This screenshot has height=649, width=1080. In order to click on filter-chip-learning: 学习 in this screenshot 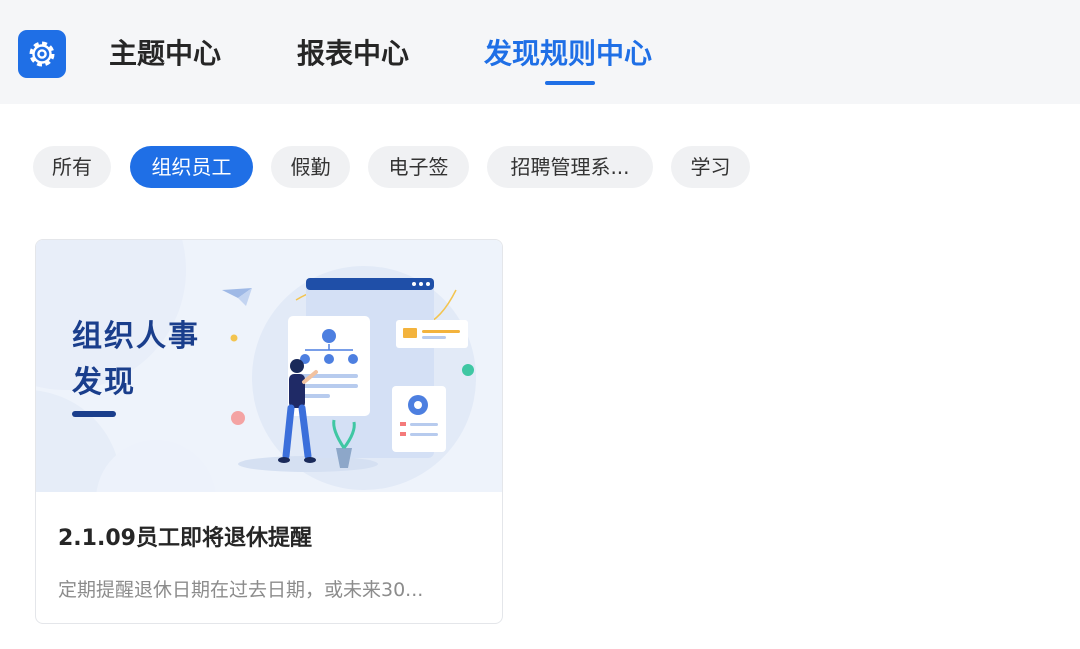, I will do `click(710, 167)`.